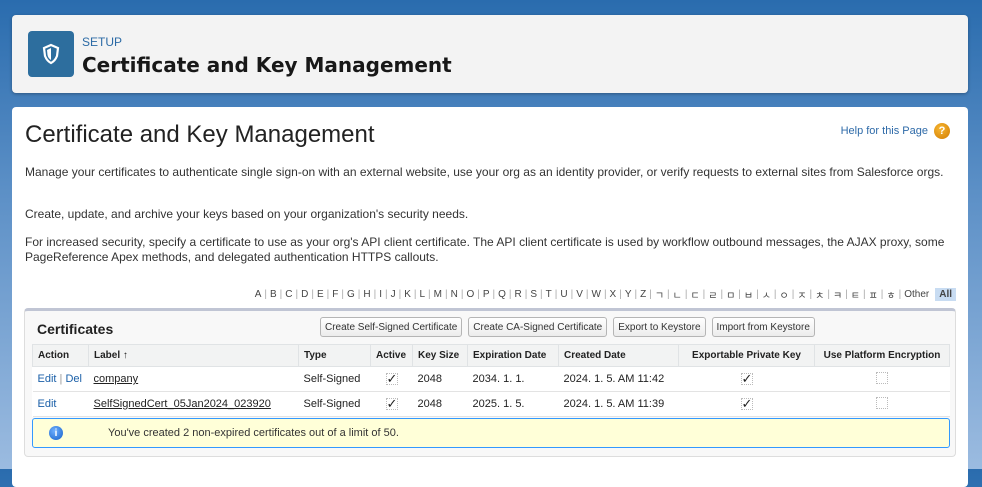 The image size is (982, 487). What do you see at coordinates (470, 294) in the screenshot?
I see `alpha-filter-o: O` at bounding box center [470, 294].